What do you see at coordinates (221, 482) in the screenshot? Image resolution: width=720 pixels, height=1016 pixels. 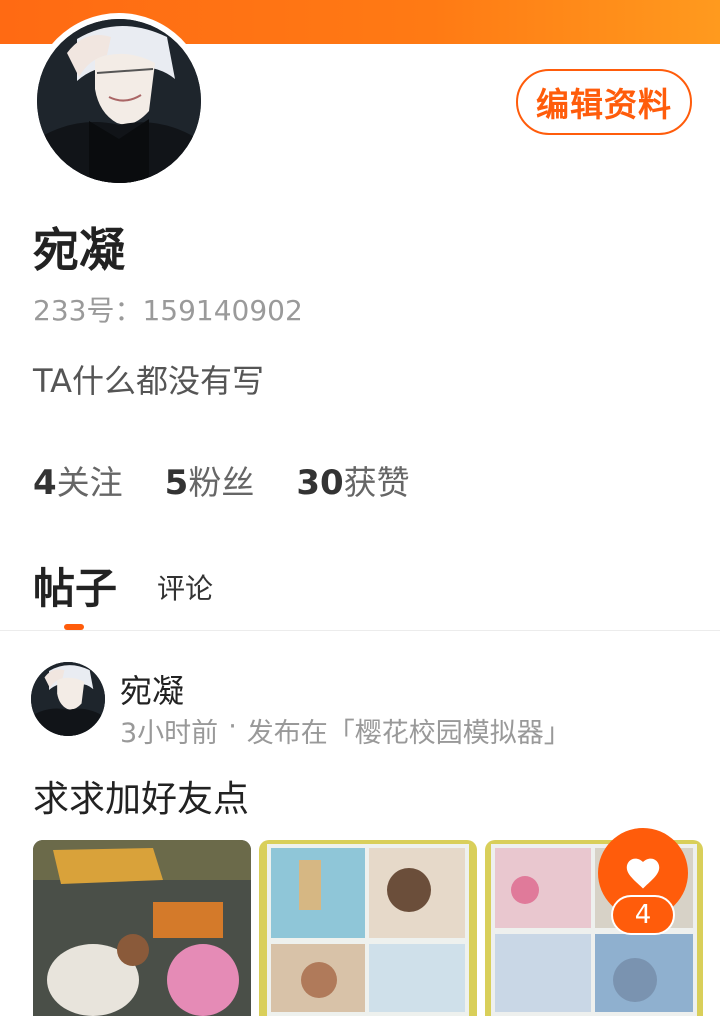 I see `stat-followers-label: 粉丝` at bounding box center [221, 482].